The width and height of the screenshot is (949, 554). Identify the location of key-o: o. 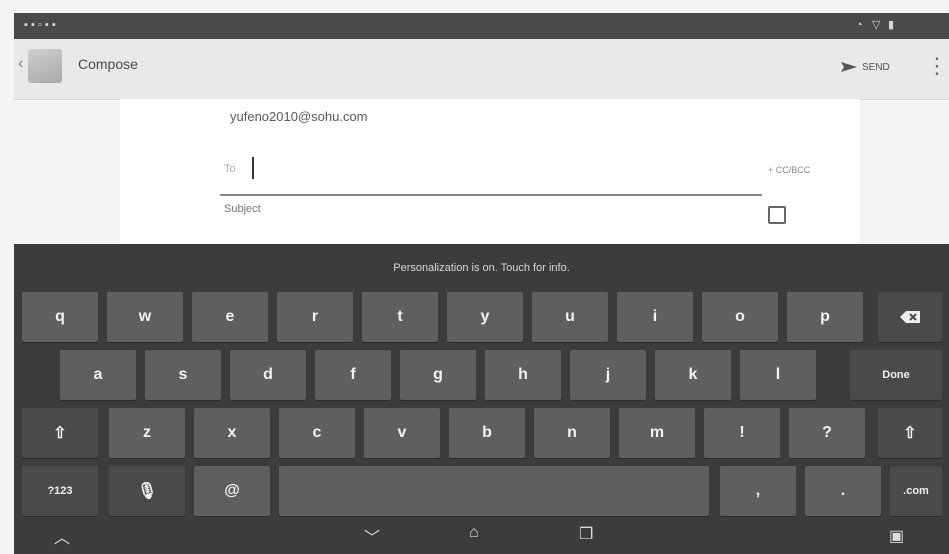
(740, 317).